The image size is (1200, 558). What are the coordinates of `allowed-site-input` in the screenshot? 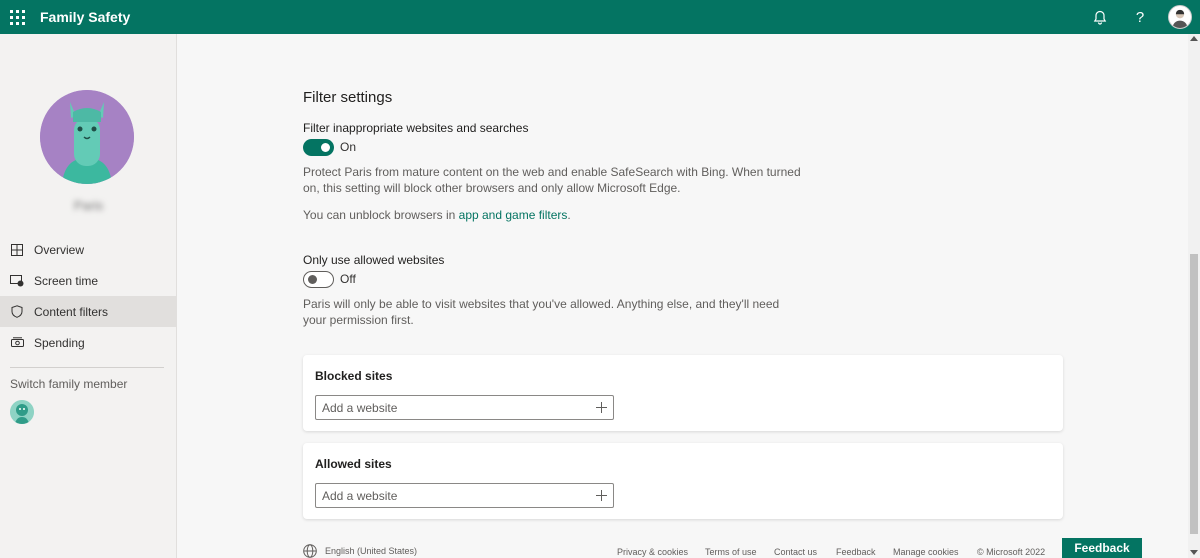 It's located at (452, 495).